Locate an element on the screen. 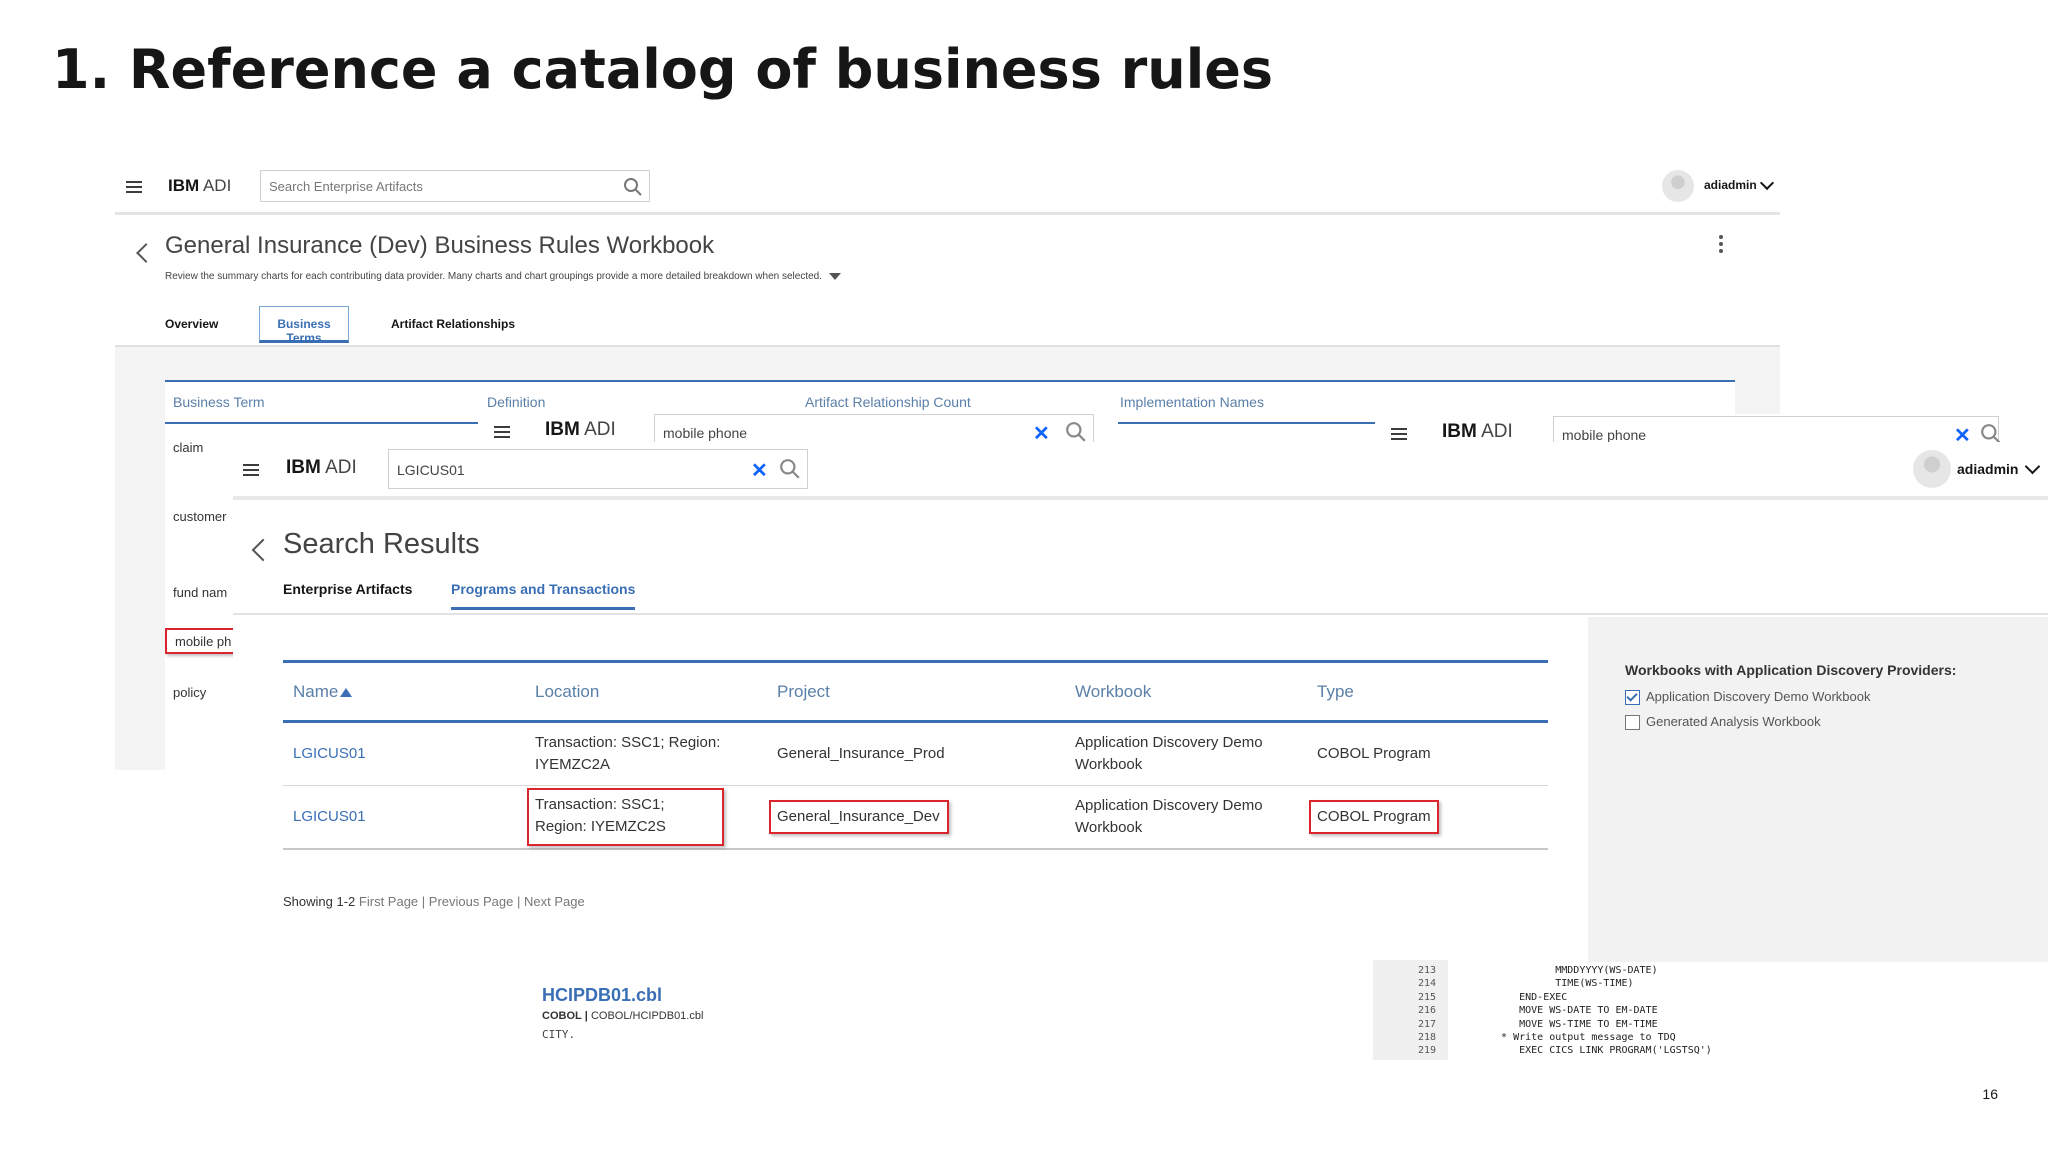 The image size is (2048, 1152). next-page-link: Next Page is located at coordinates (554, 901).